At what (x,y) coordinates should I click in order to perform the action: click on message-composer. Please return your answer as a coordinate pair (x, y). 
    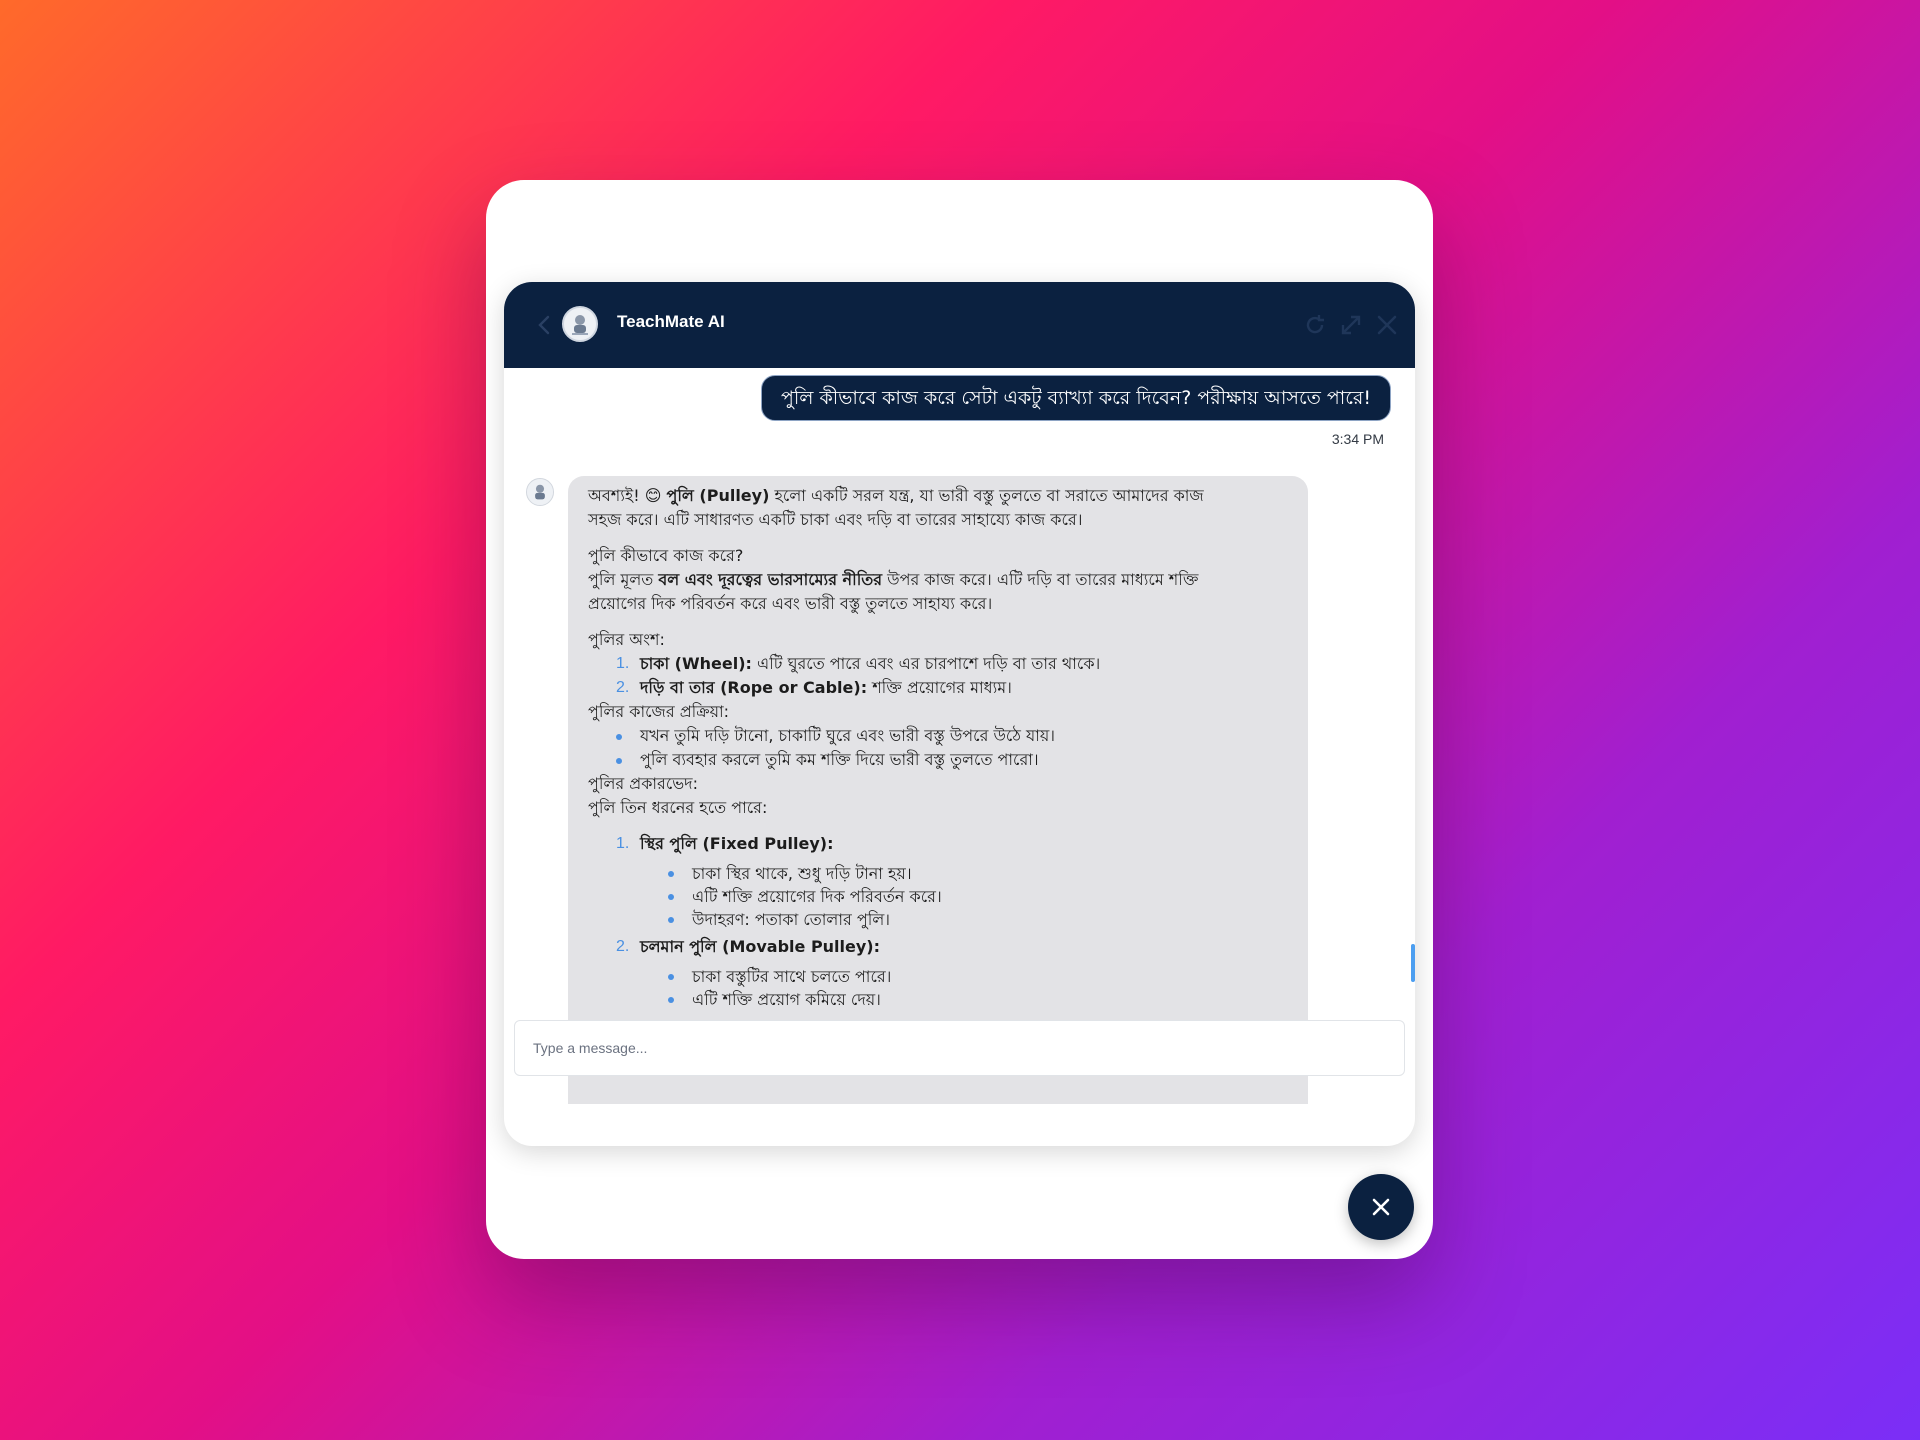
    Looking at the image, I should click on (959, 1048).